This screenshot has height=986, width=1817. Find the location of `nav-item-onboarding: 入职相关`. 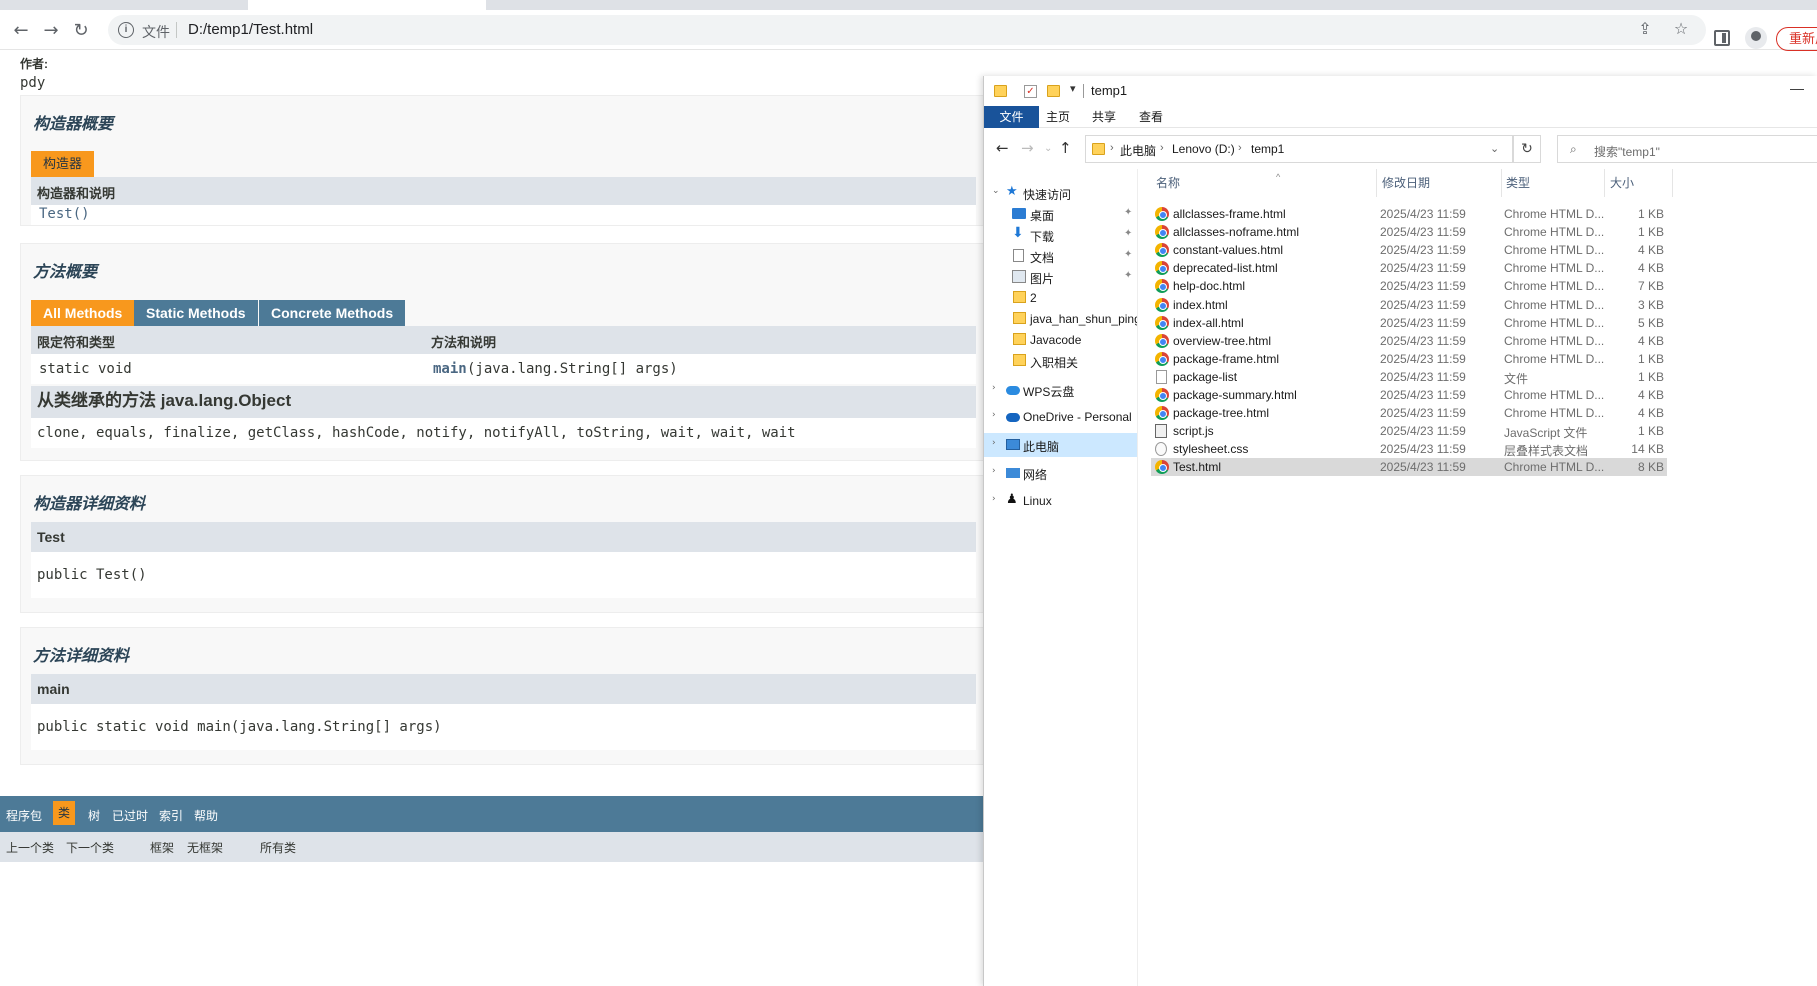

nav-item-onboarding: 入职相关 is located at coordinates (1060, 361).